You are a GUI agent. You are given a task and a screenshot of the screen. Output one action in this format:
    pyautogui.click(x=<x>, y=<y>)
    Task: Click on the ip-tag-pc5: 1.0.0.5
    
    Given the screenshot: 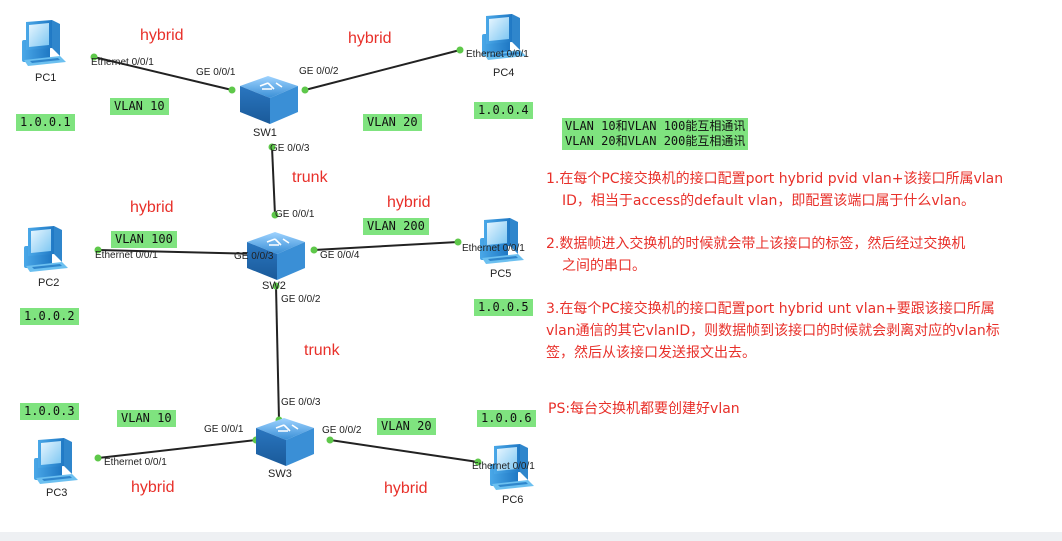 What is the action you would take?
    pyautogui.click(x=503, y=307)
    